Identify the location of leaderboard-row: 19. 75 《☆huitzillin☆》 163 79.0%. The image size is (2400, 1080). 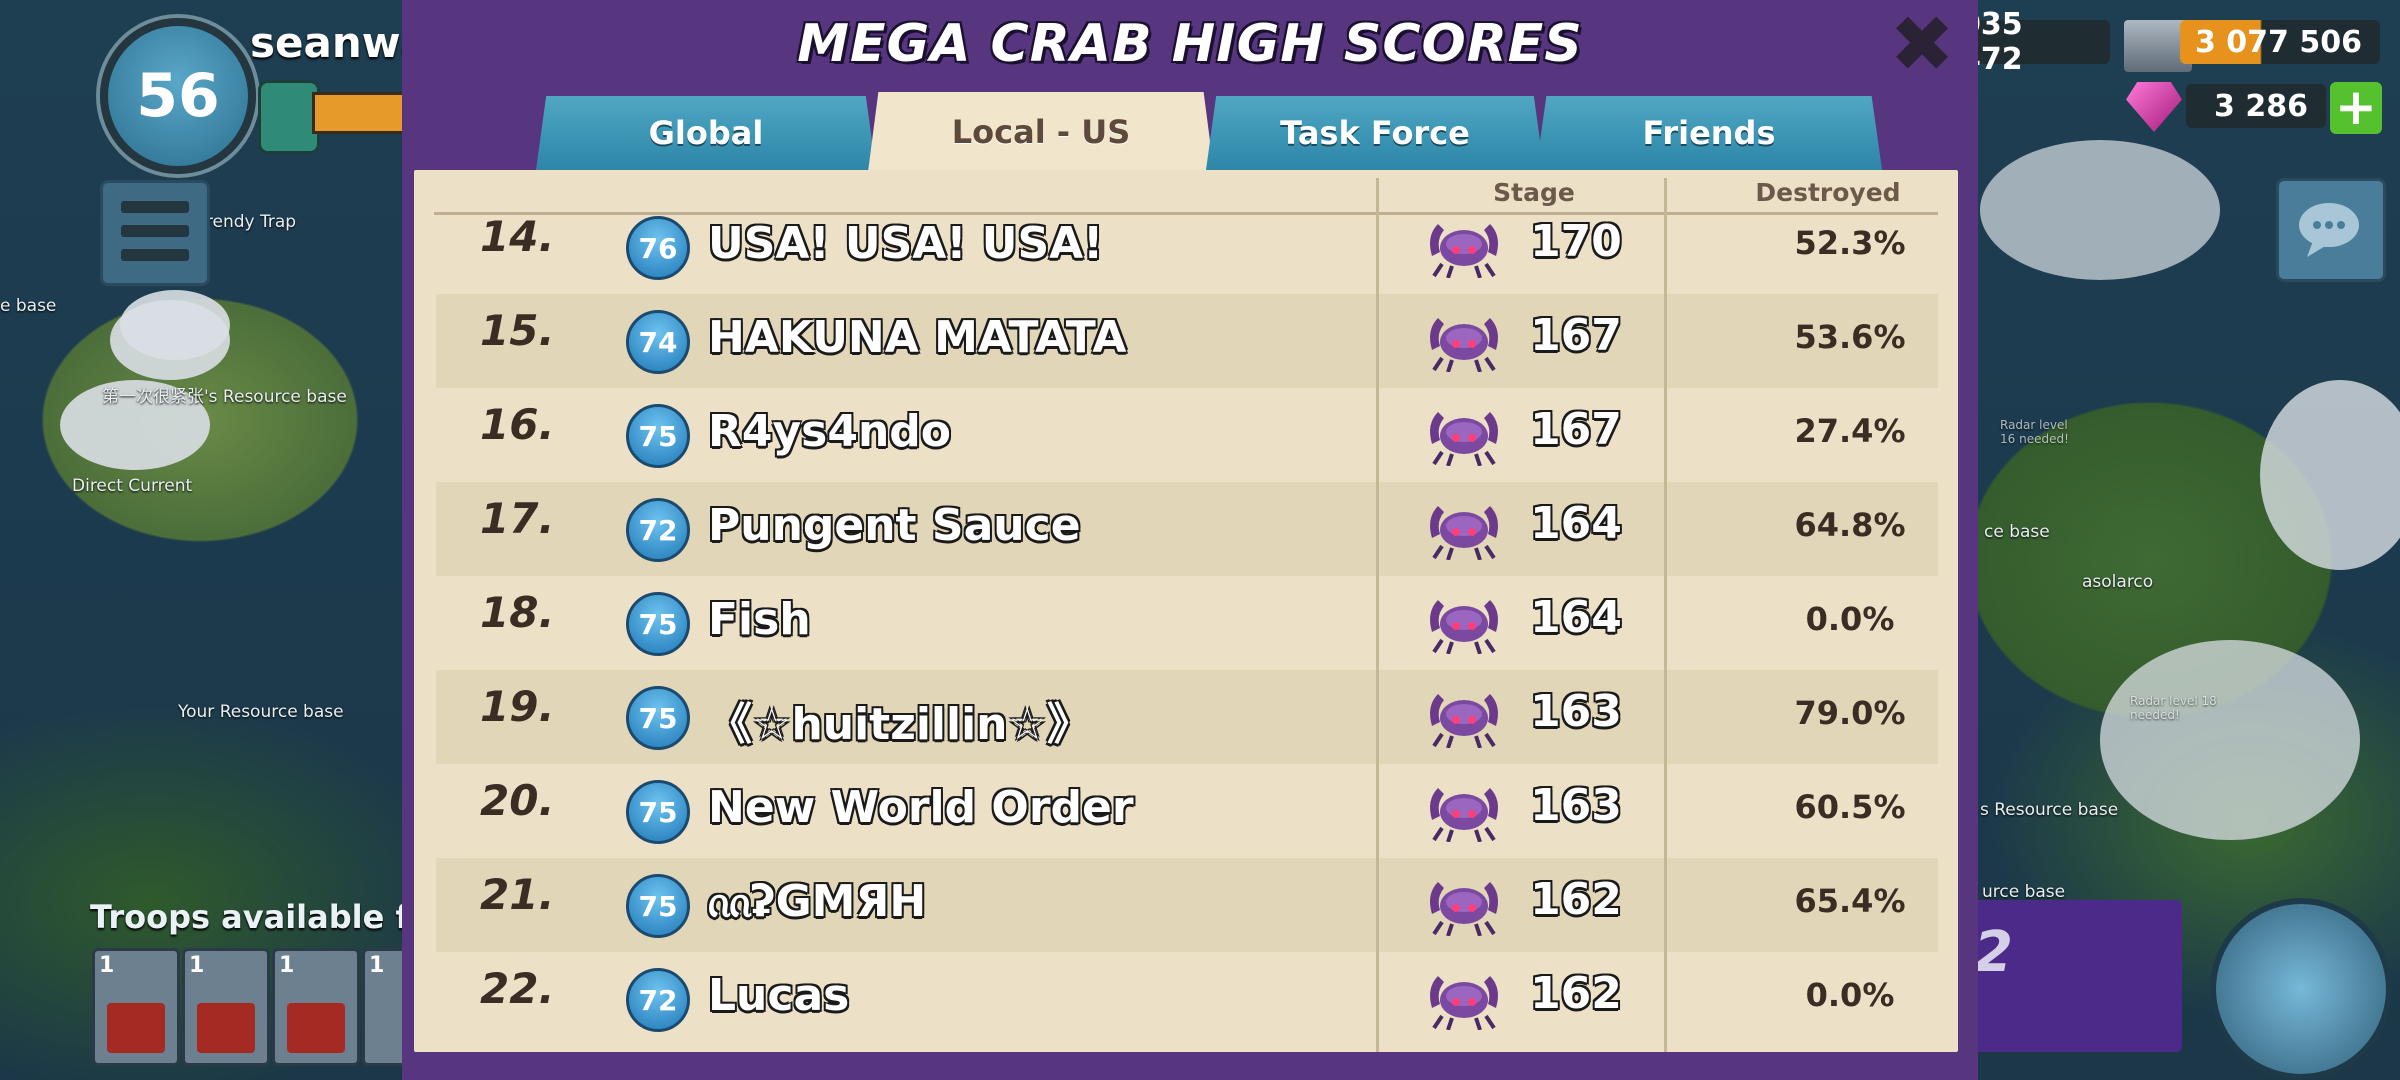
(1187, 717).